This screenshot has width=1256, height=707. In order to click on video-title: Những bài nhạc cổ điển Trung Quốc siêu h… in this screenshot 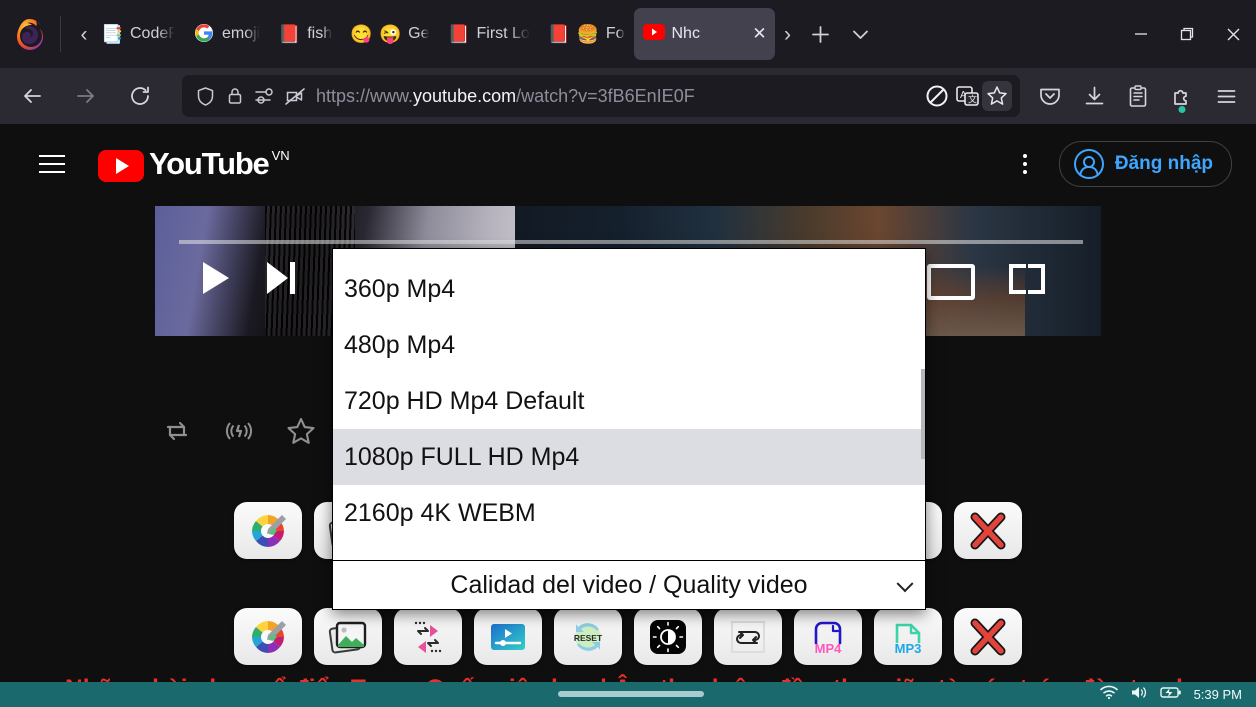, I will do `click(628, 675)`.